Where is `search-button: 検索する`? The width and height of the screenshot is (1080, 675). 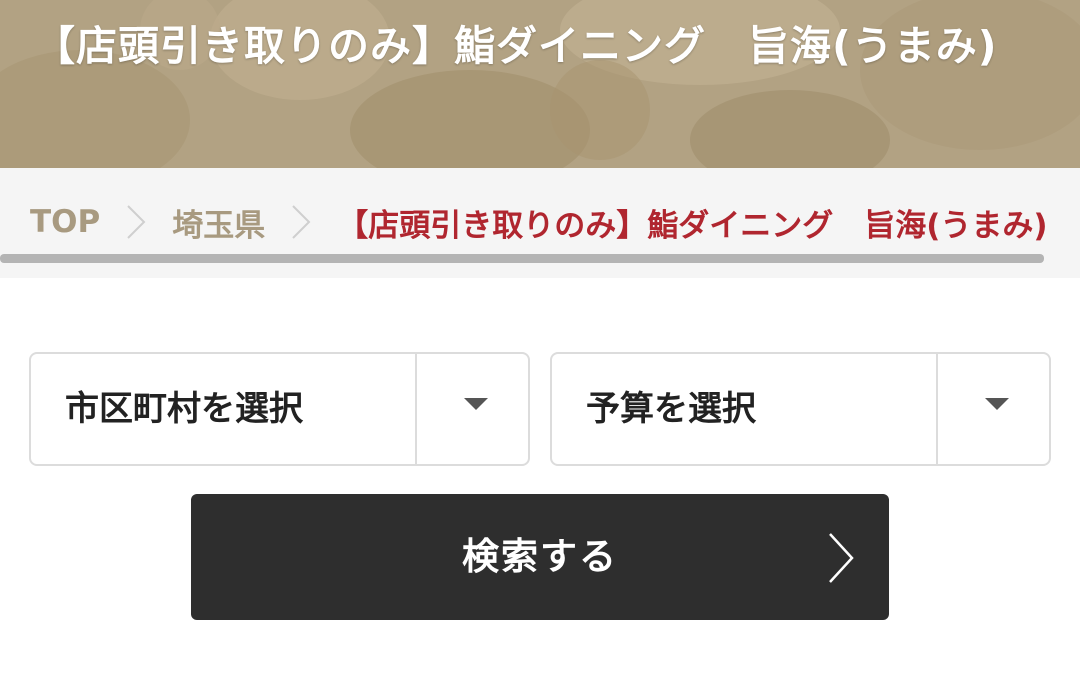
search-button: 検索する is located at coordinates (540, 557).